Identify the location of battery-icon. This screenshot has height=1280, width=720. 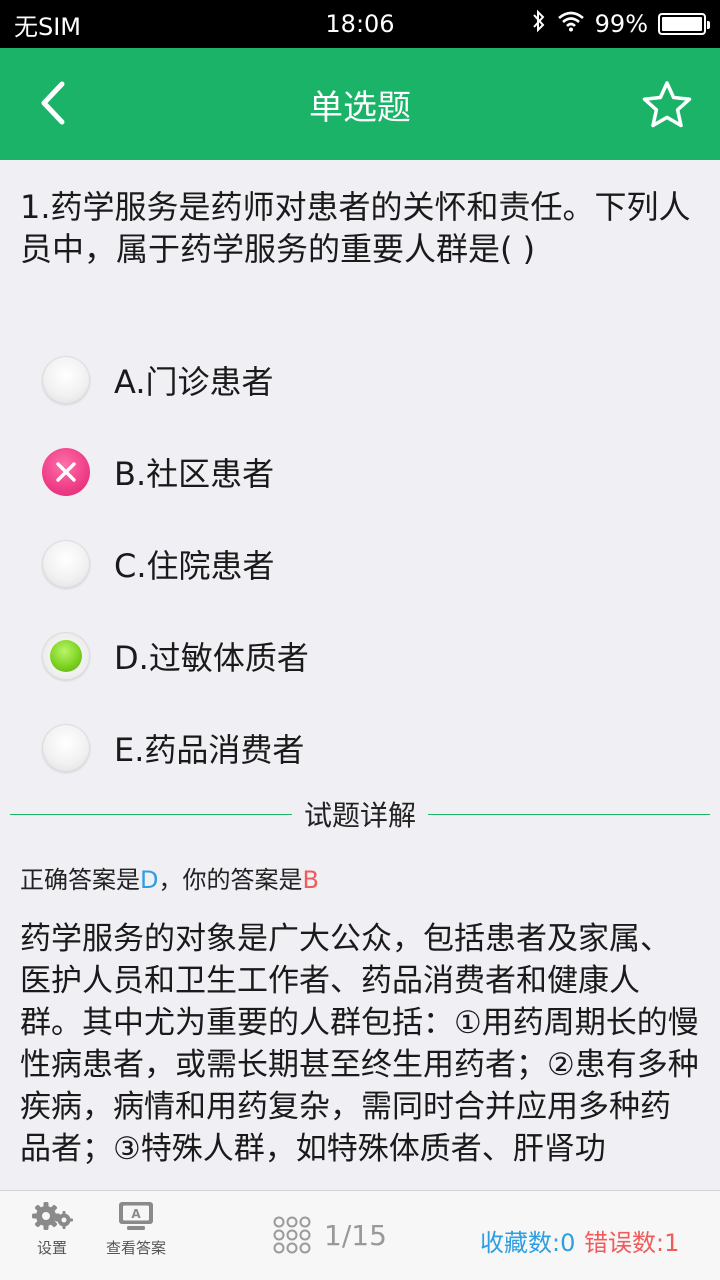
(684, 24).